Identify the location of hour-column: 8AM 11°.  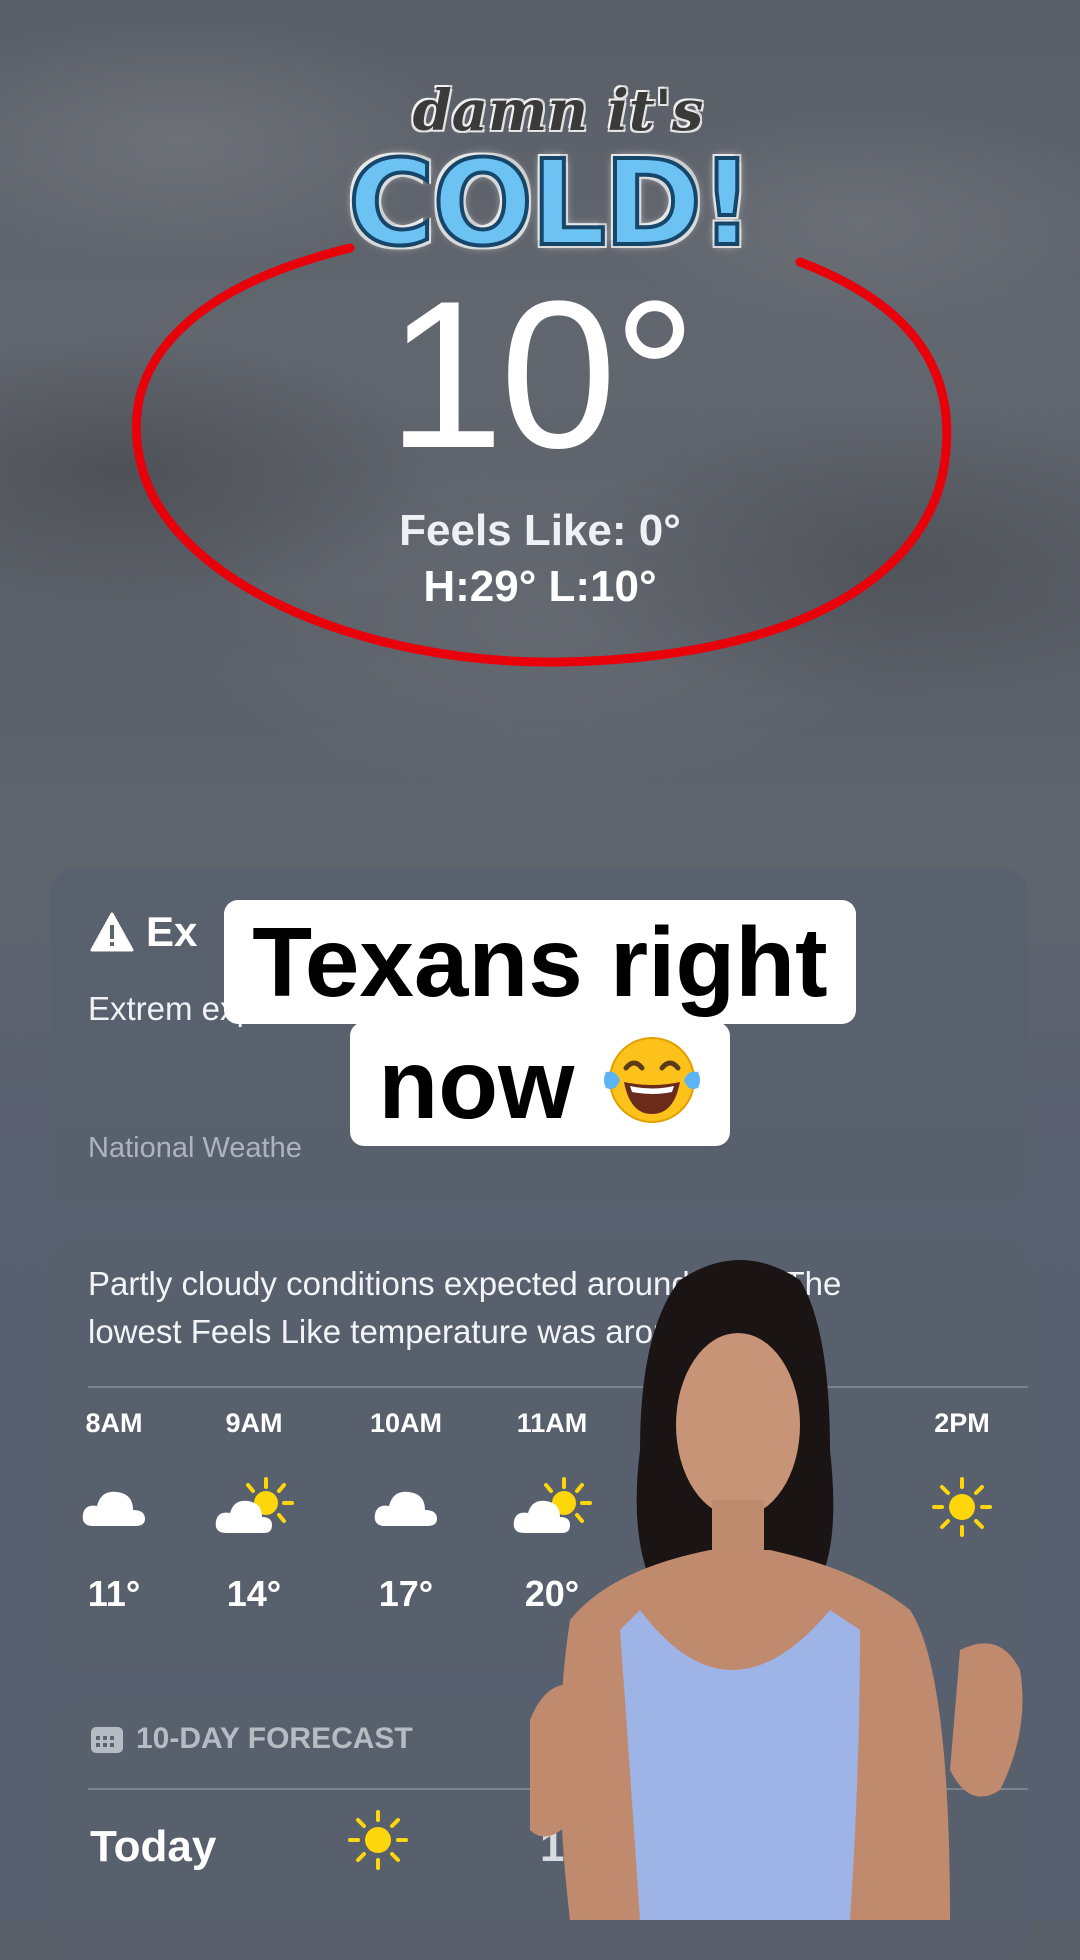
(114, 1511).